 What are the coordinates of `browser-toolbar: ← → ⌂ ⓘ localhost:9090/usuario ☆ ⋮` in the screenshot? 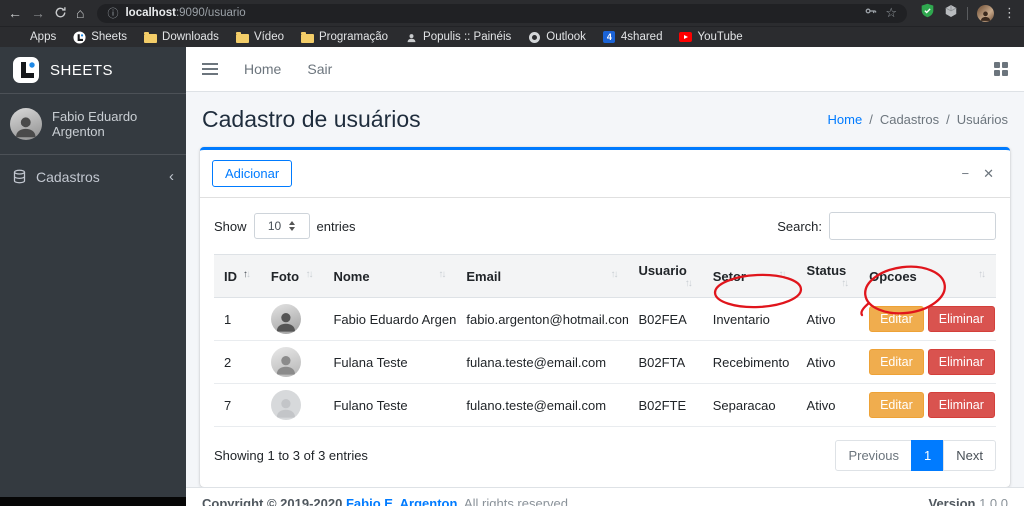 It's located at (512, 13).